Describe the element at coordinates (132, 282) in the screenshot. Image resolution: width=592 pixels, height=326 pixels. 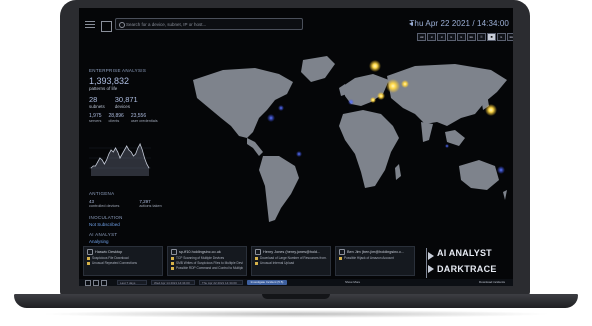
I see `range-select: Last 7 days` at that location.